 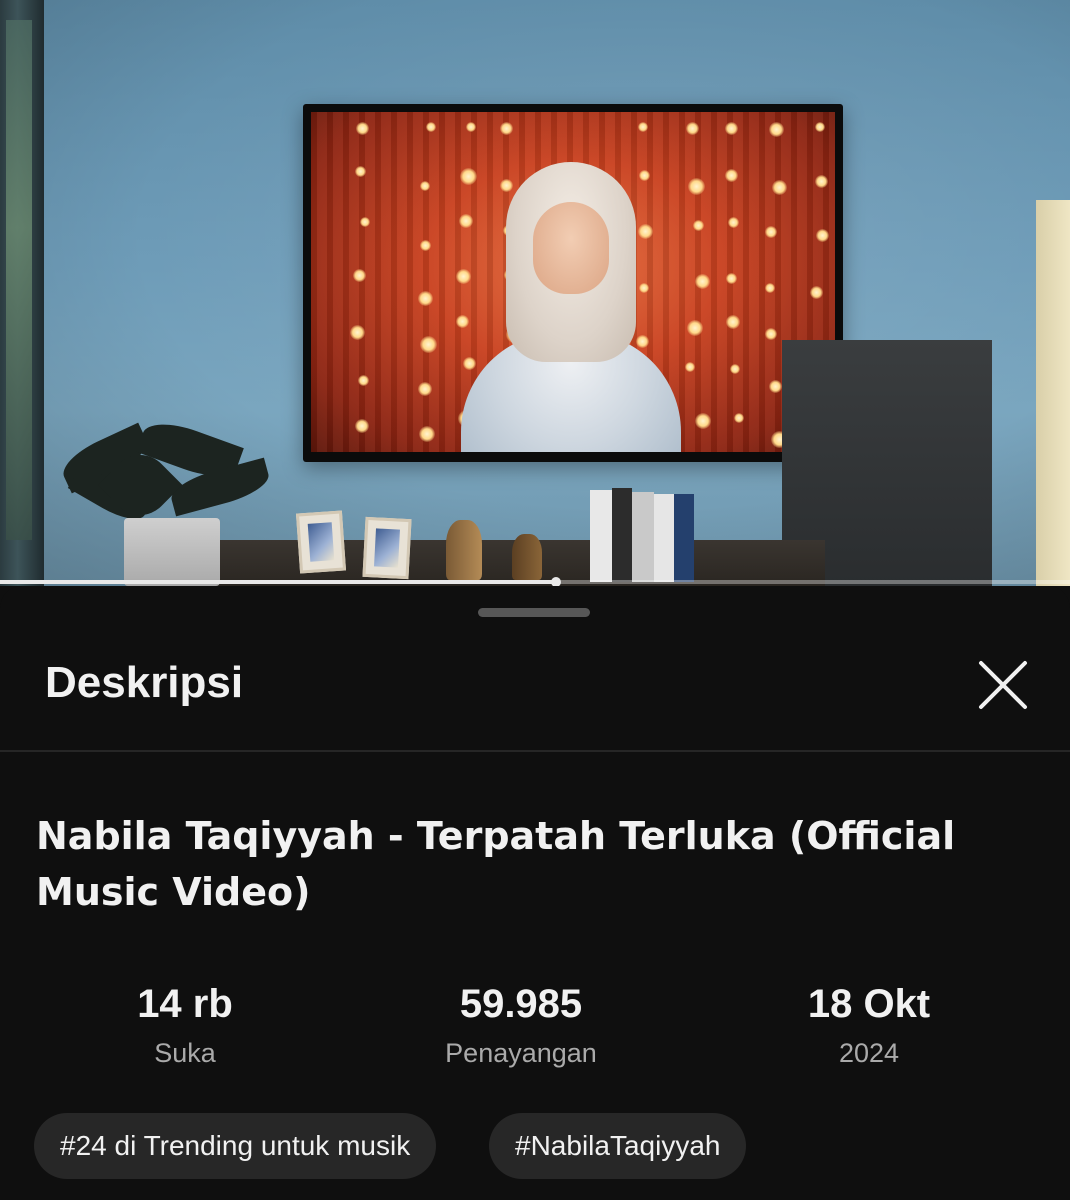 What do you see at coordinates (521, 1027) in the screenshot?
I see `stat-views: 59.985 Penayangan` at bounding box center [521, 1027].